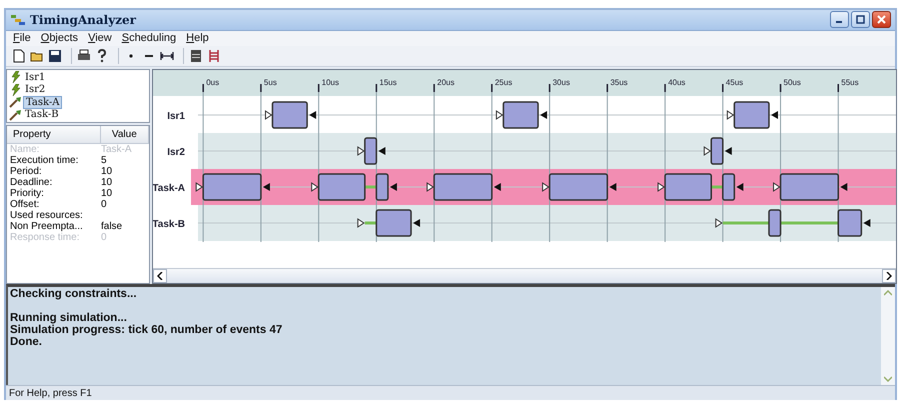  What do you see at coordinates (445, 82) in the screenshot?
I see `tick-label: 20us` at bounding box center [445, 82].